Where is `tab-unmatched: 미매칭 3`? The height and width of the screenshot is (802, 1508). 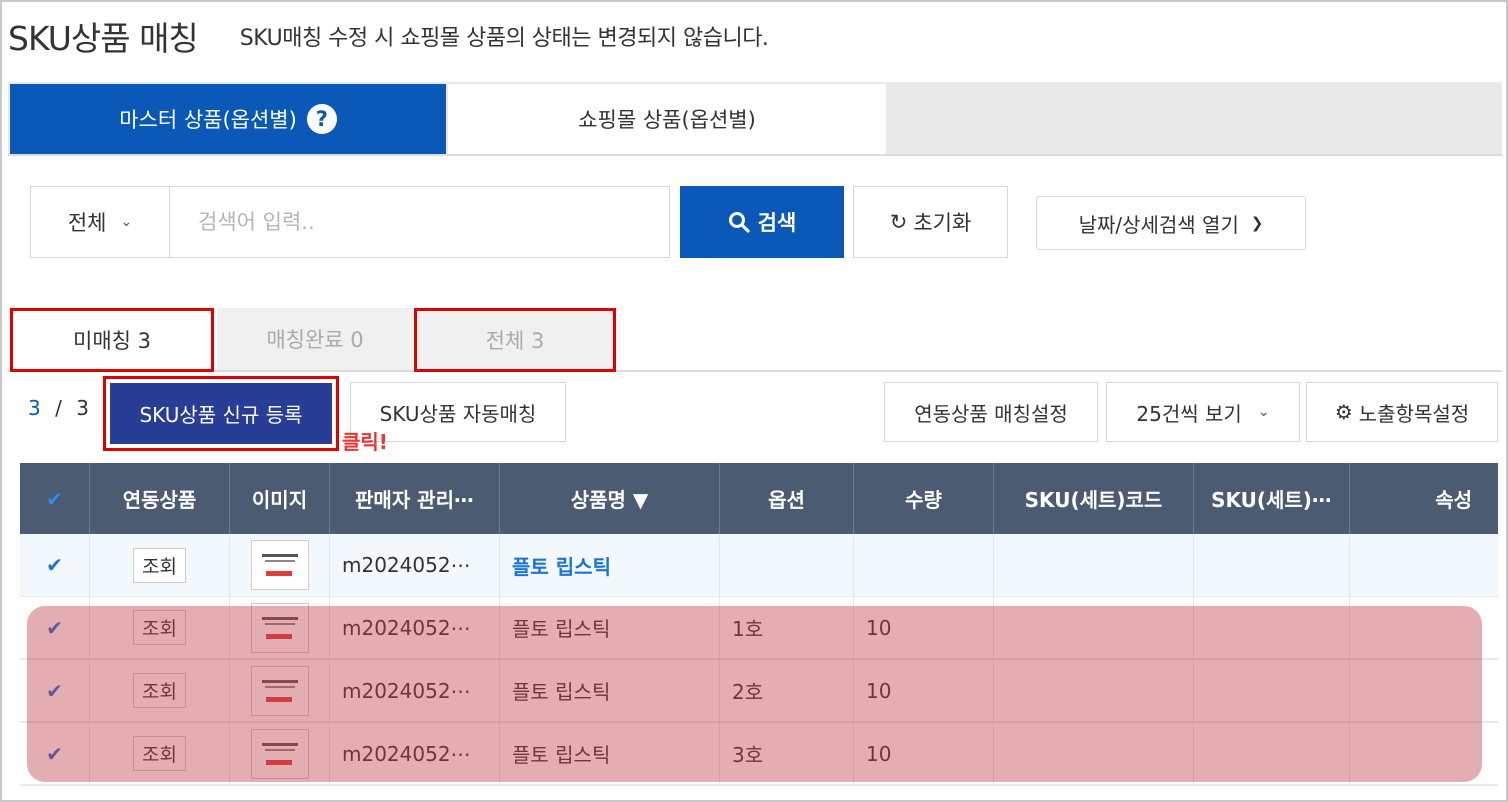 tab-unmatched: 미매칭 3 is located at coordinates (112, 340).